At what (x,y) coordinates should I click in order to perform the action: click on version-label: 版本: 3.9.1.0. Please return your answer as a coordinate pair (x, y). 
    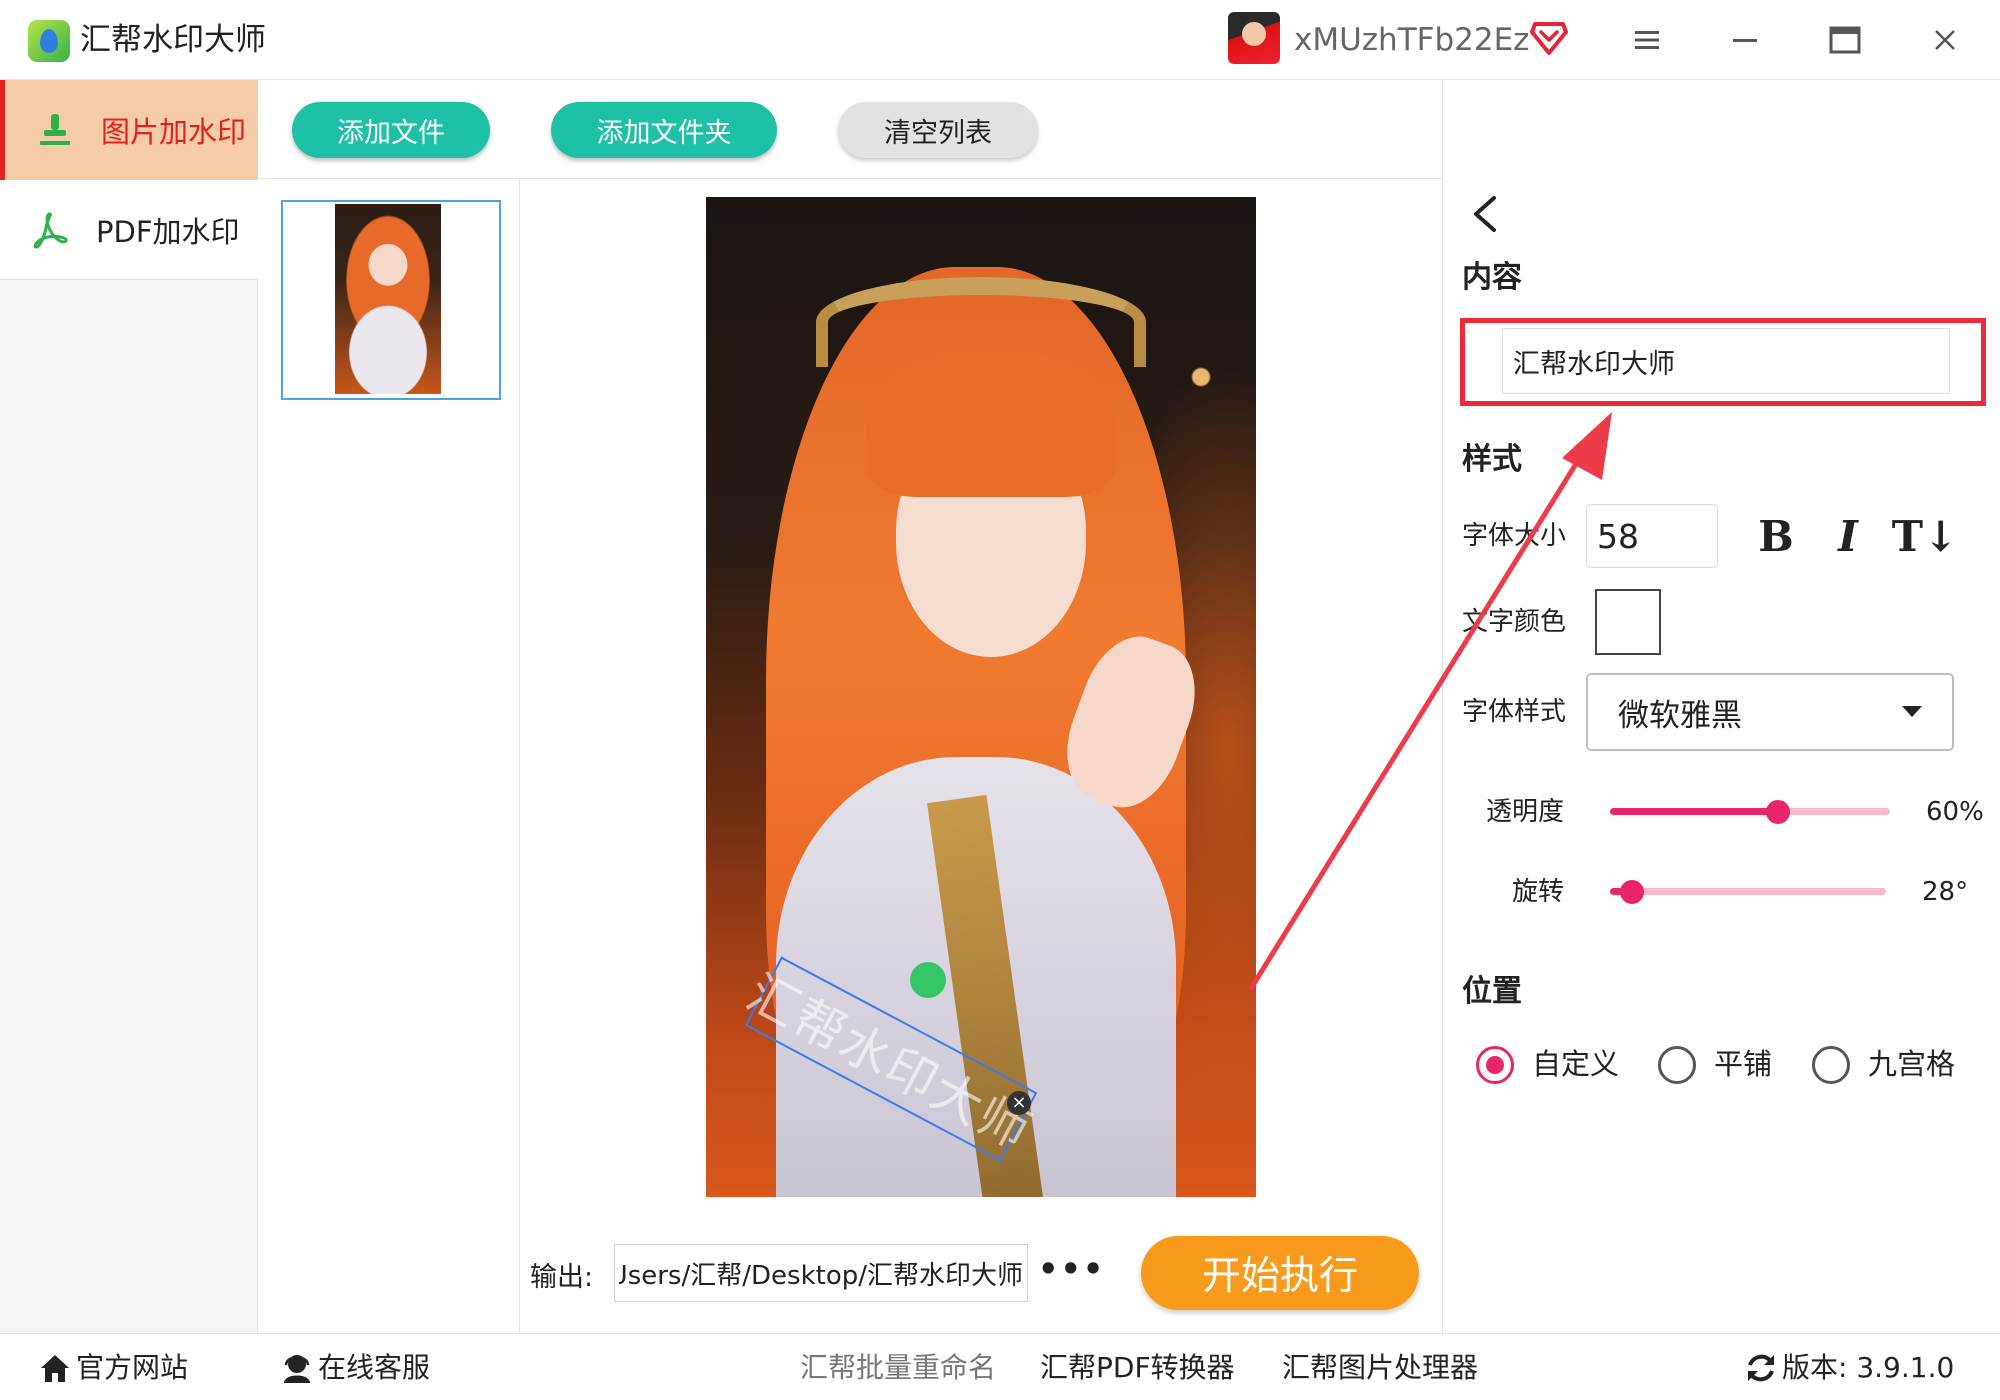
    Looking at the image, I should click on (1868, 1367).